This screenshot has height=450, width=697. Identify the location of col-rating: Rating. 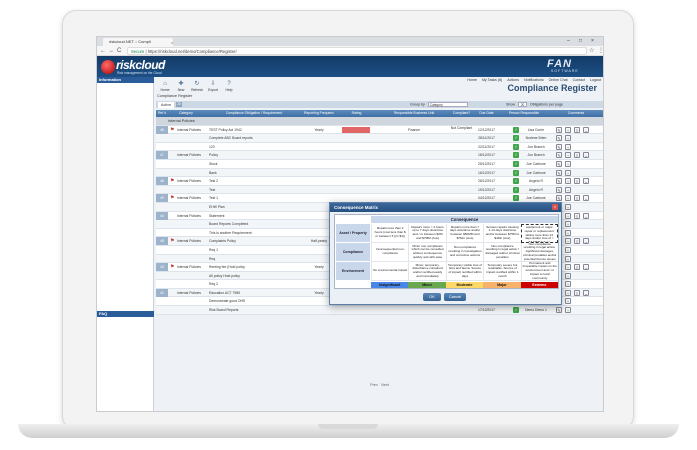
(356, 113).